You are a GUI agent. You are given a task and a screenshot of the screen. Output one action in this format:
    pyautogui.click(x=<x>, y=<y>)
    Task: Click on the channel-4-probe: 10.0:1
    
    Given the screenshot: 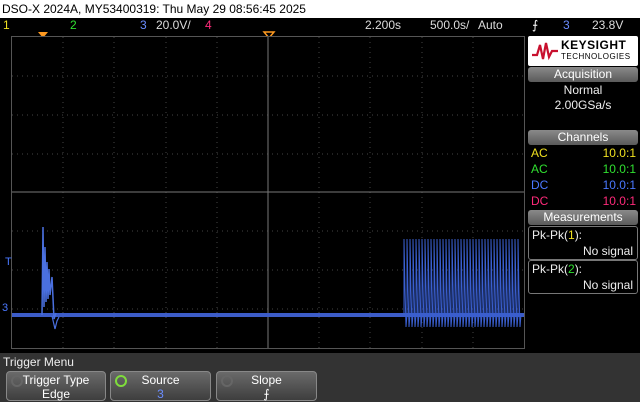 What is the action you would take?
    pyautogui.click(x=619, y=201)
    